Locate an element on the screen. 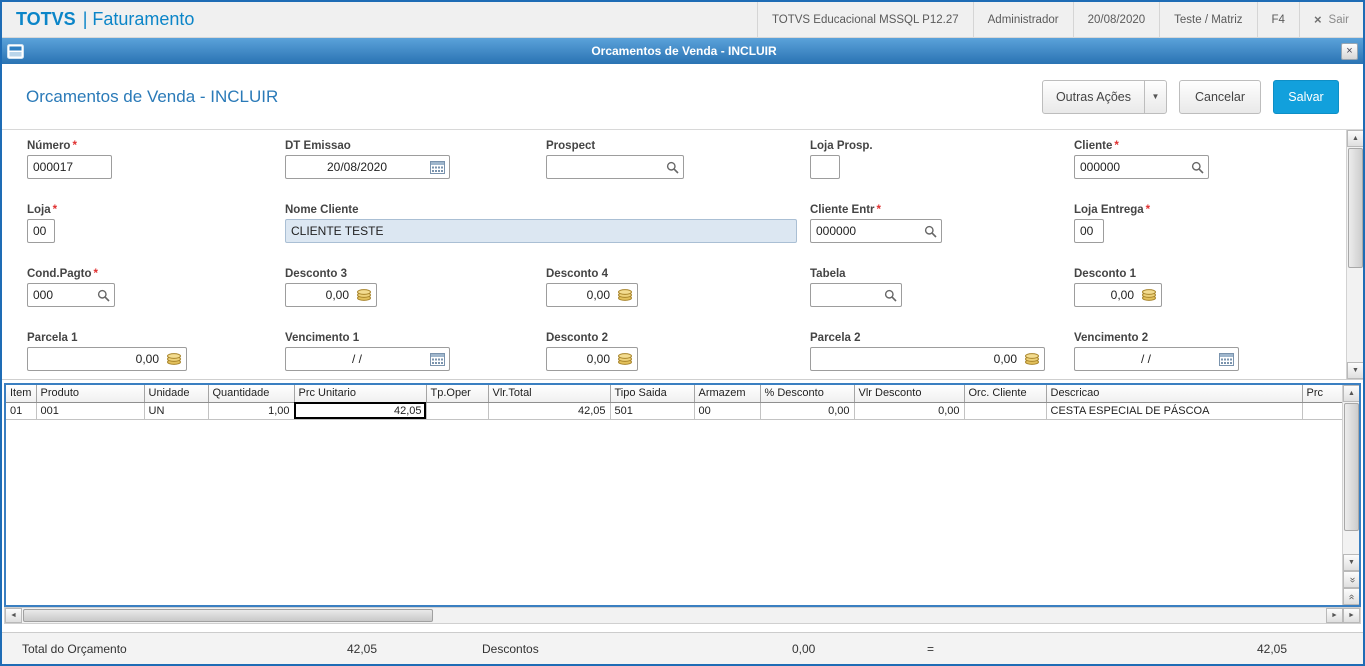  tabela-input is located at coordinates (846, 295).